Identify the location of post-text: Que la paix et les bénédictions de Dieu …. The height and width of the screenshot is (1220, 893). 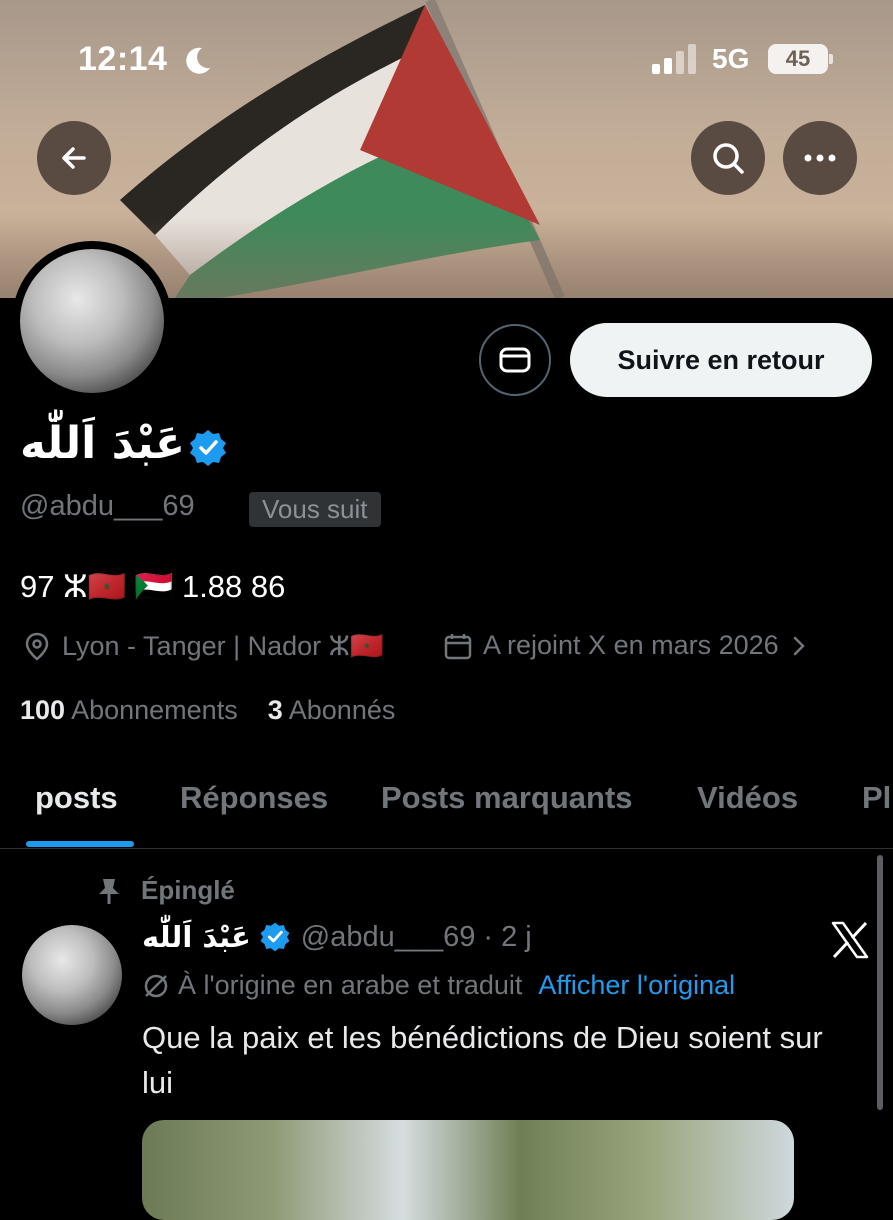
(482, 1060).